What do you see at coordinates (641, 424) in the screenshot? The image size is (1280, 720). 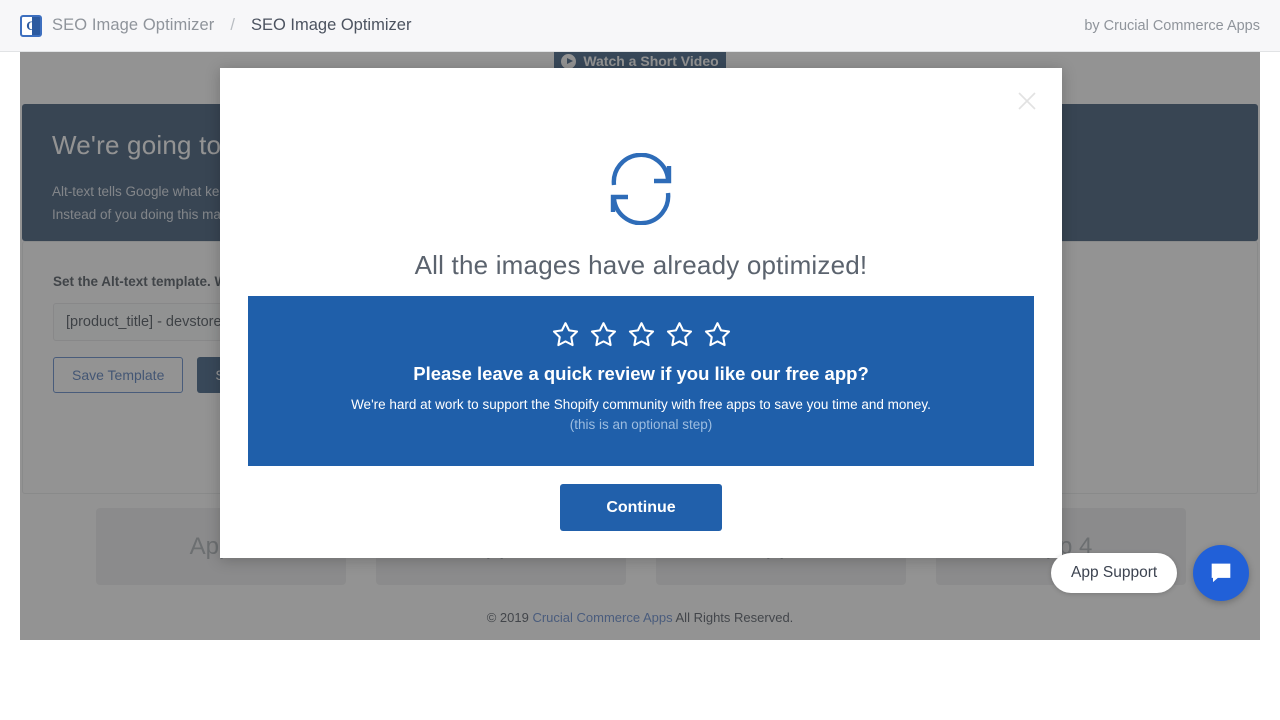 I see `review-optional-note: (this is an optional step)` at bounding box center [641, 424].